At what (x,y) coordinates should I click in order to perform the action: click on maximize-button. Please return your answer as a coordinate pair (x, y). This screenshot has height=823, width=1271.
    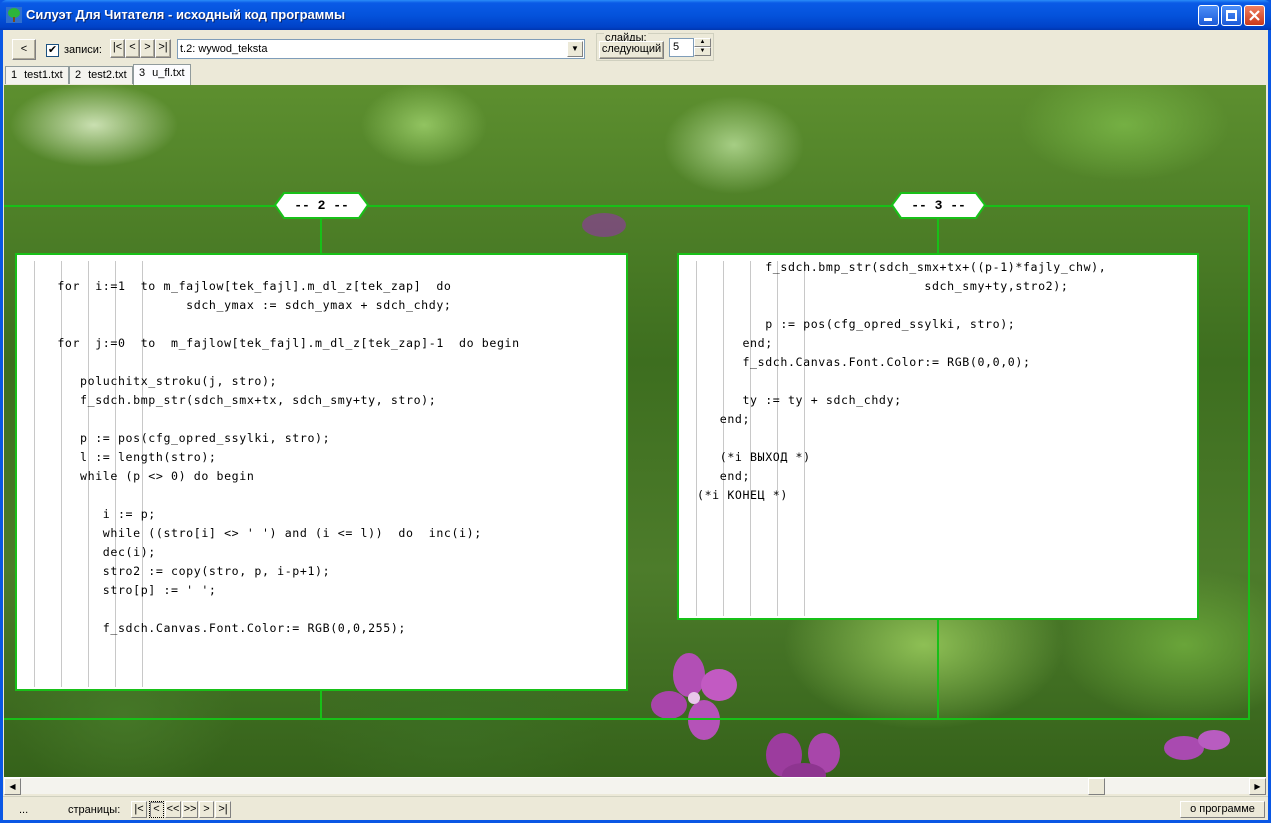
    Looking at the image, I should click on (1231, 15).